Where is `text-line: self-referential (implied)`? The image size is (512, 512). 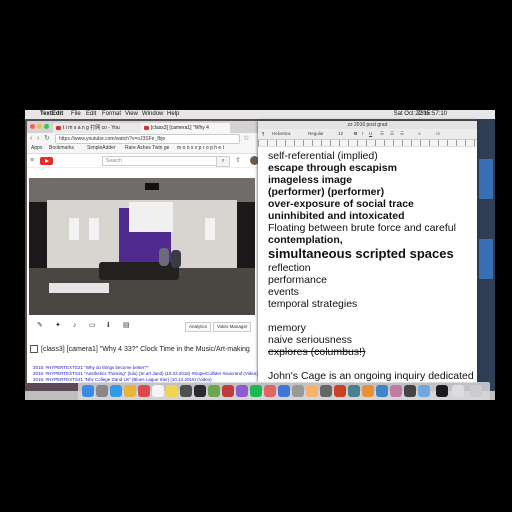
text-line: self-referential (implied) is located at coordinates (323, 156).